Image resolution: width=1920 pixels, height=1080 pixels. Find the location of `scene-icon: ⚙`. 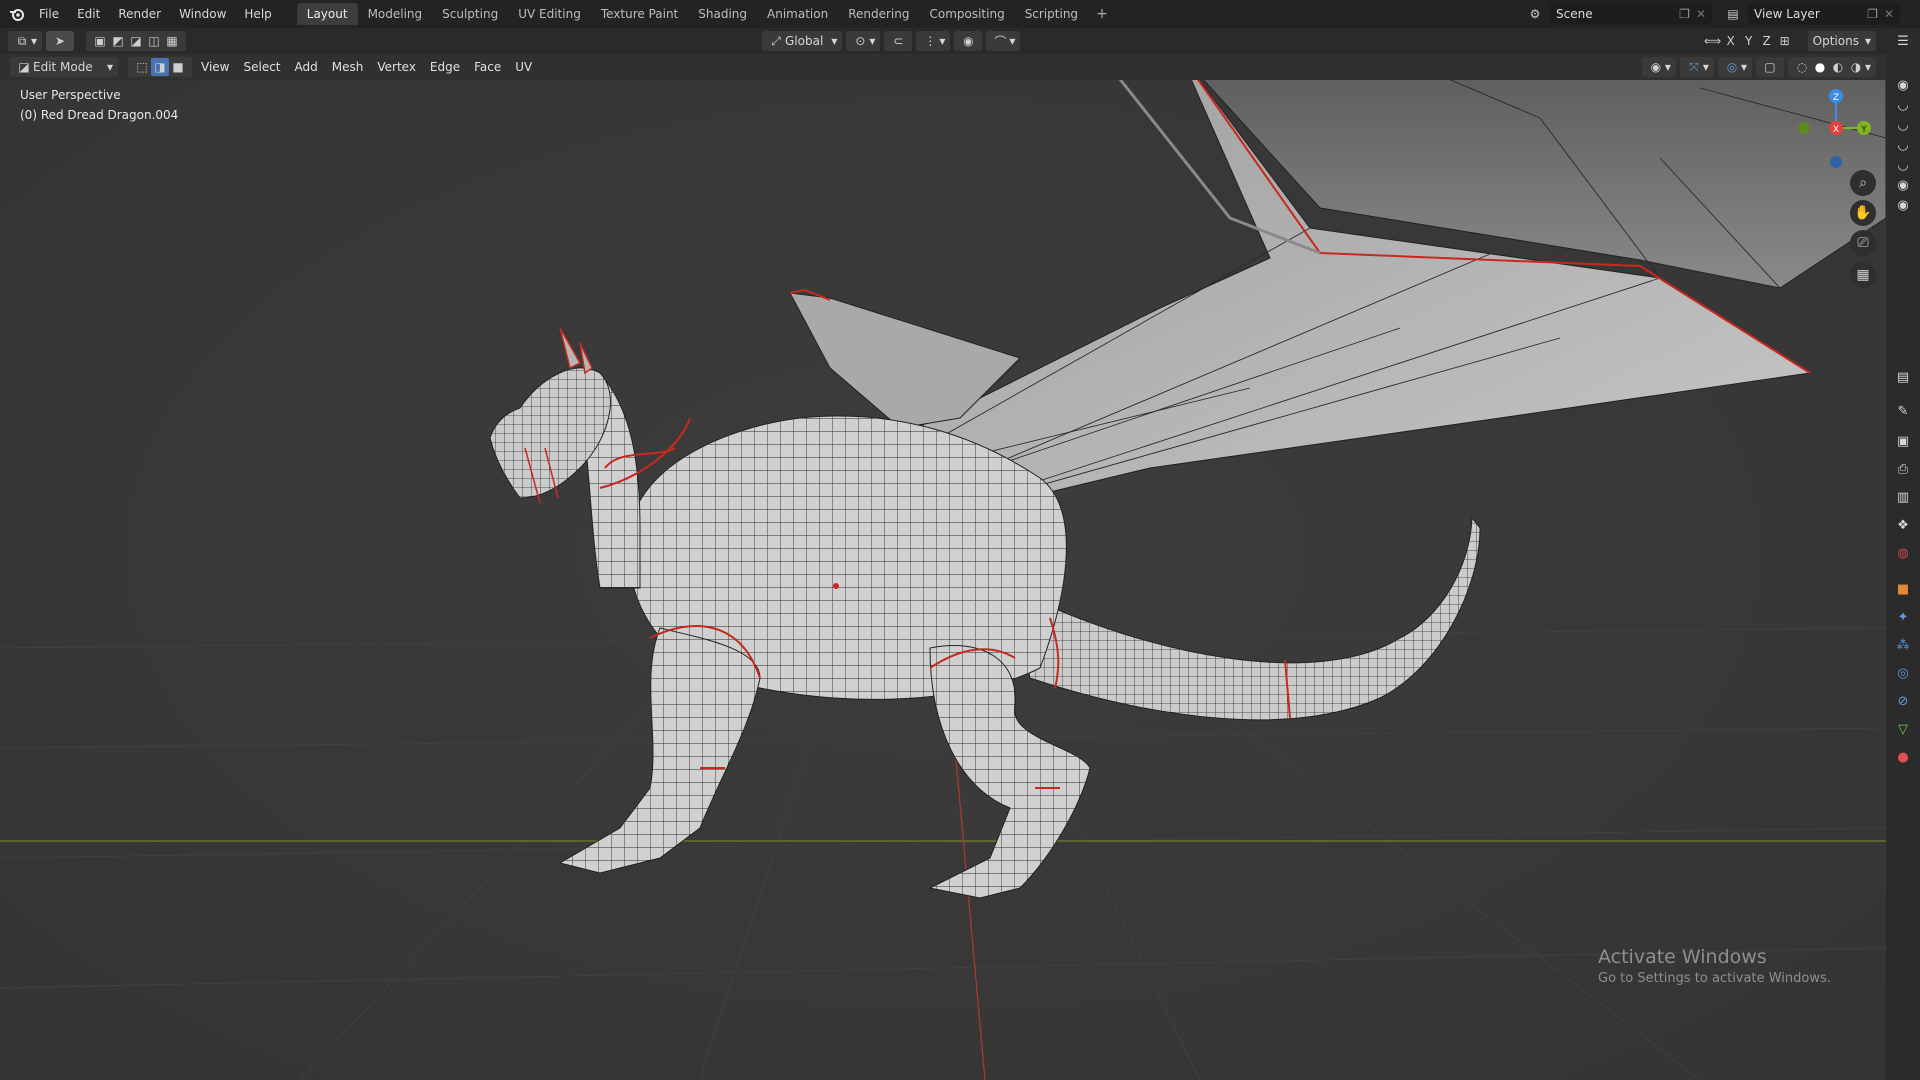

scene-icon: ⚙ is located at coordinates (1535, 14).